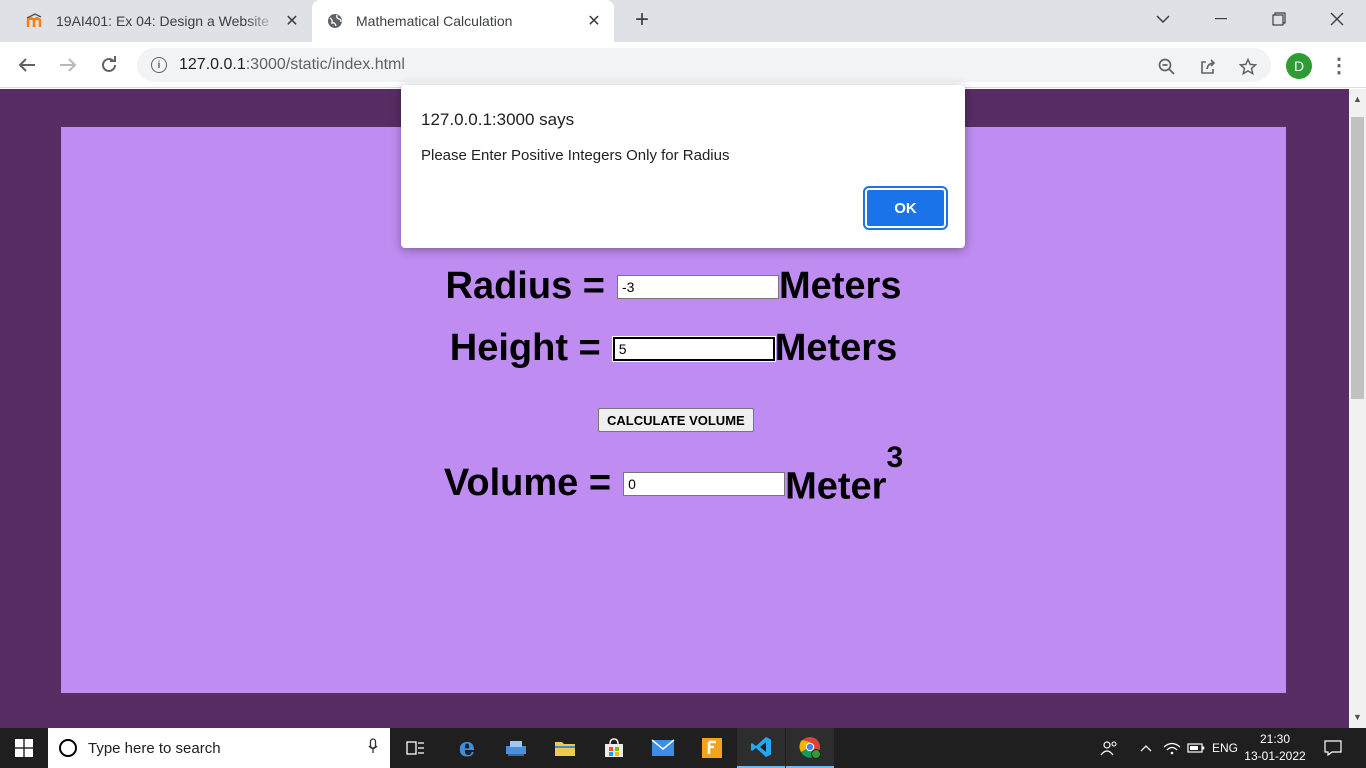 This screenshot has height=768, width=1366. Describe the element at coordinates (1299, 66) in the screenshot. I see `profile-avatar: D` at that location.